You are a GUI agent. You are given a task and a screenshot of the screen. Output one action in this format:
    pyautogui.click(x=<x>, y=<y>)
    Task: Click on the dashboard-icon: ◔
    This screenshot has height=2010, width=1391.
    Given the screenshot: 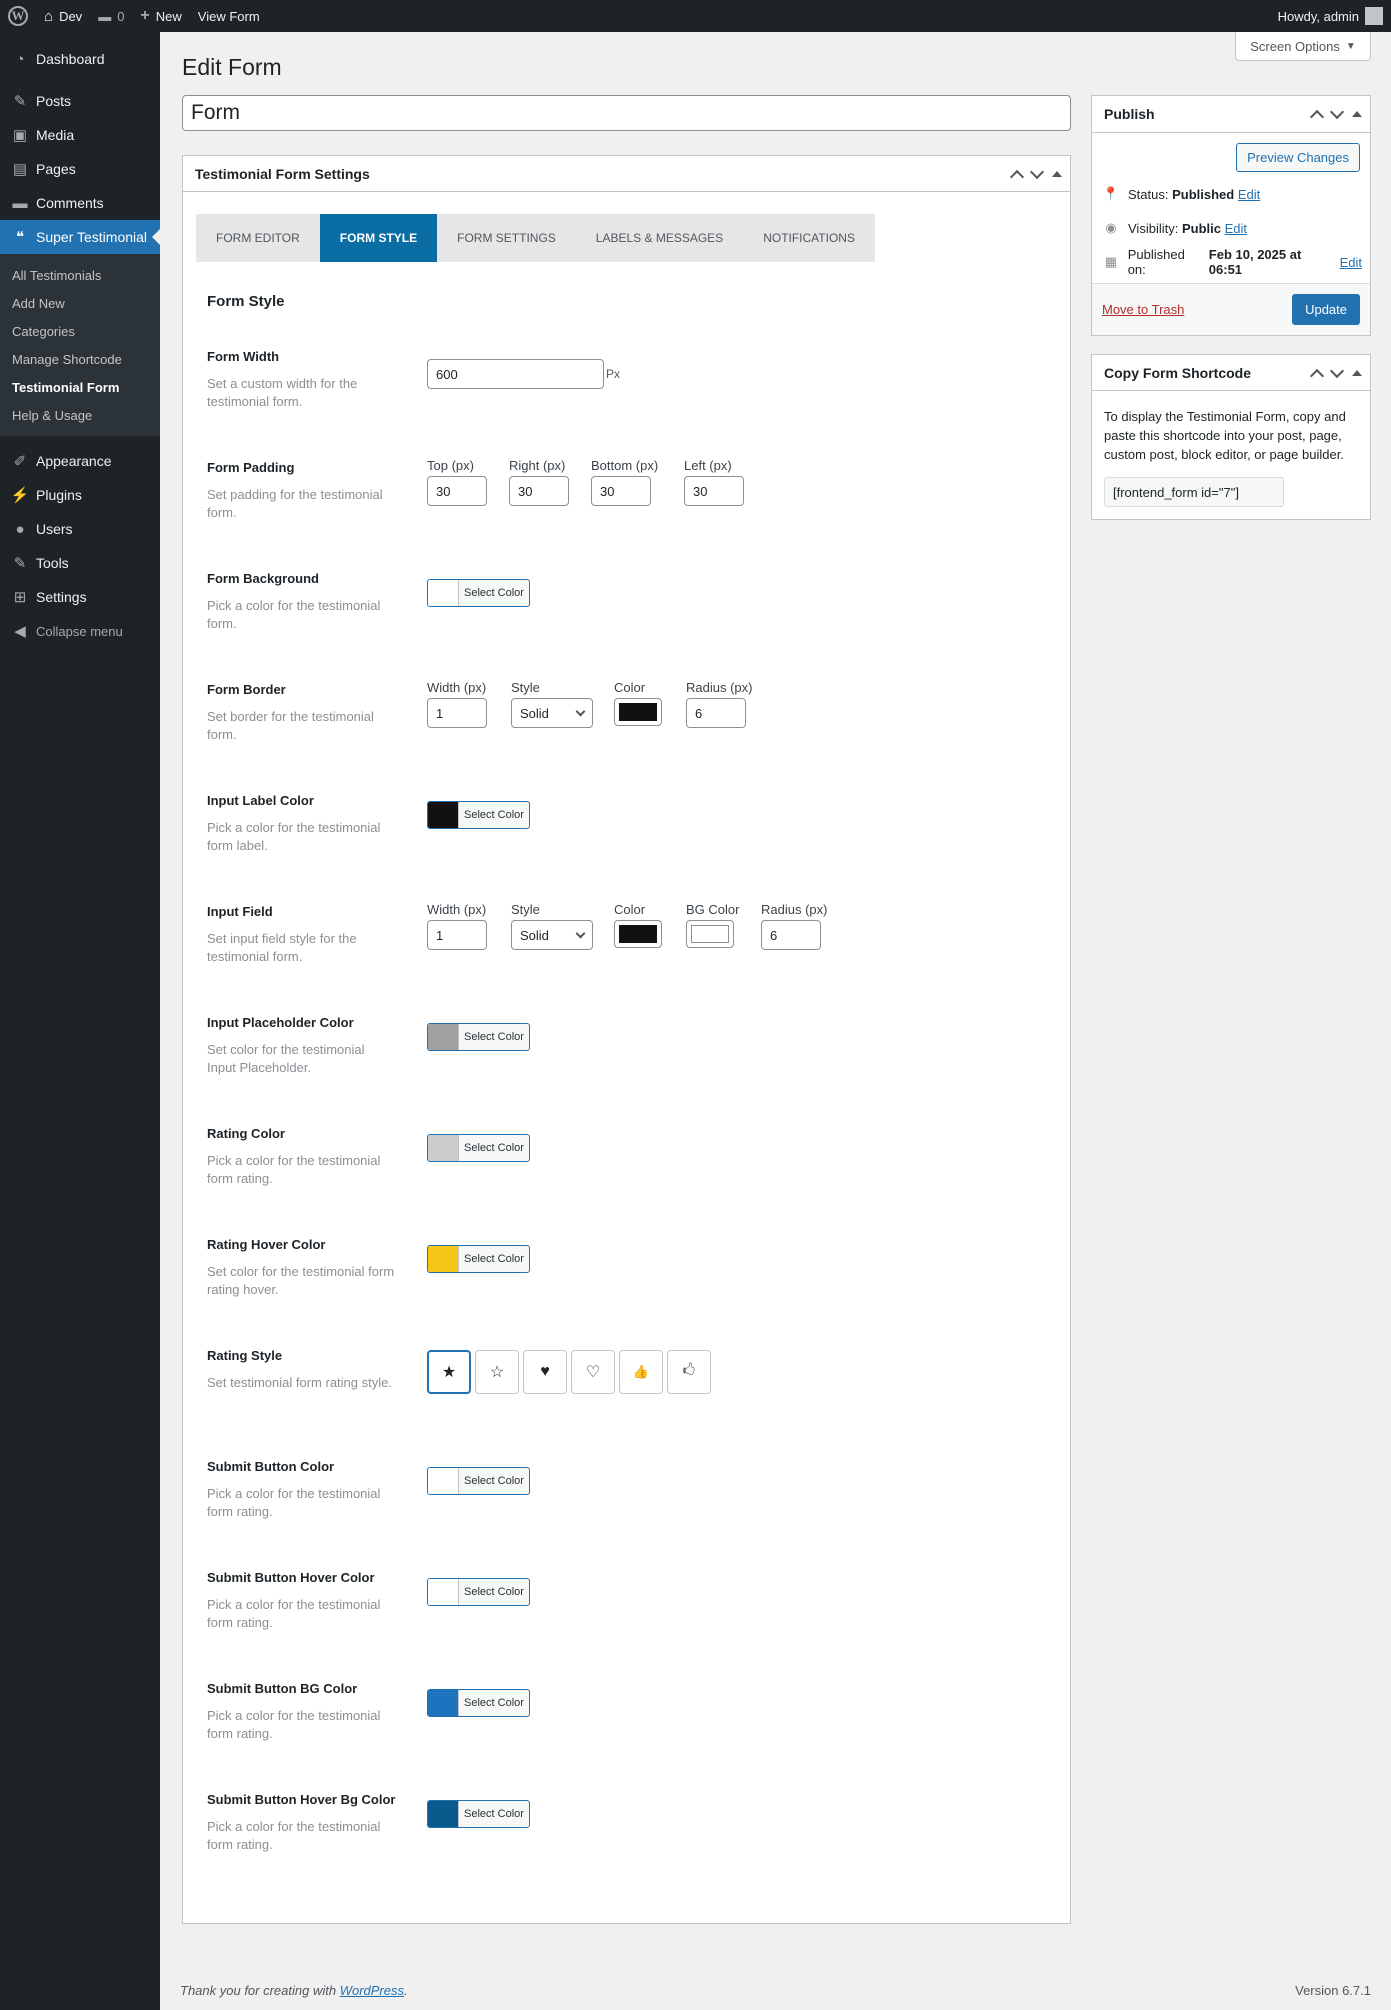 What is the action you would take?
    pyautogui.click(x=20, y=59)
    